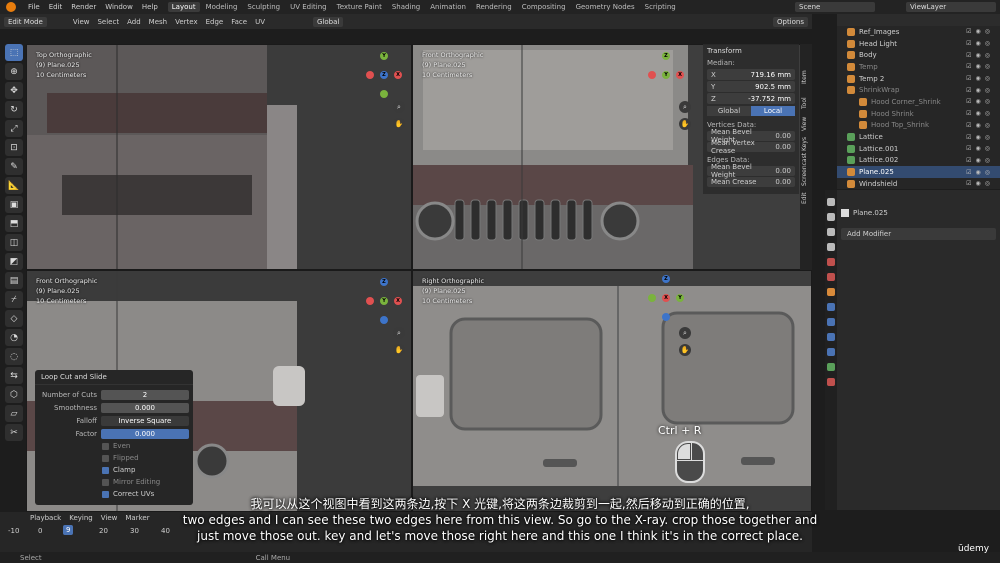  What do you see at coordinates (68, 530) in the screenshot?
I see `current-frame-indicator: 9` at bounding box center [68, 530].